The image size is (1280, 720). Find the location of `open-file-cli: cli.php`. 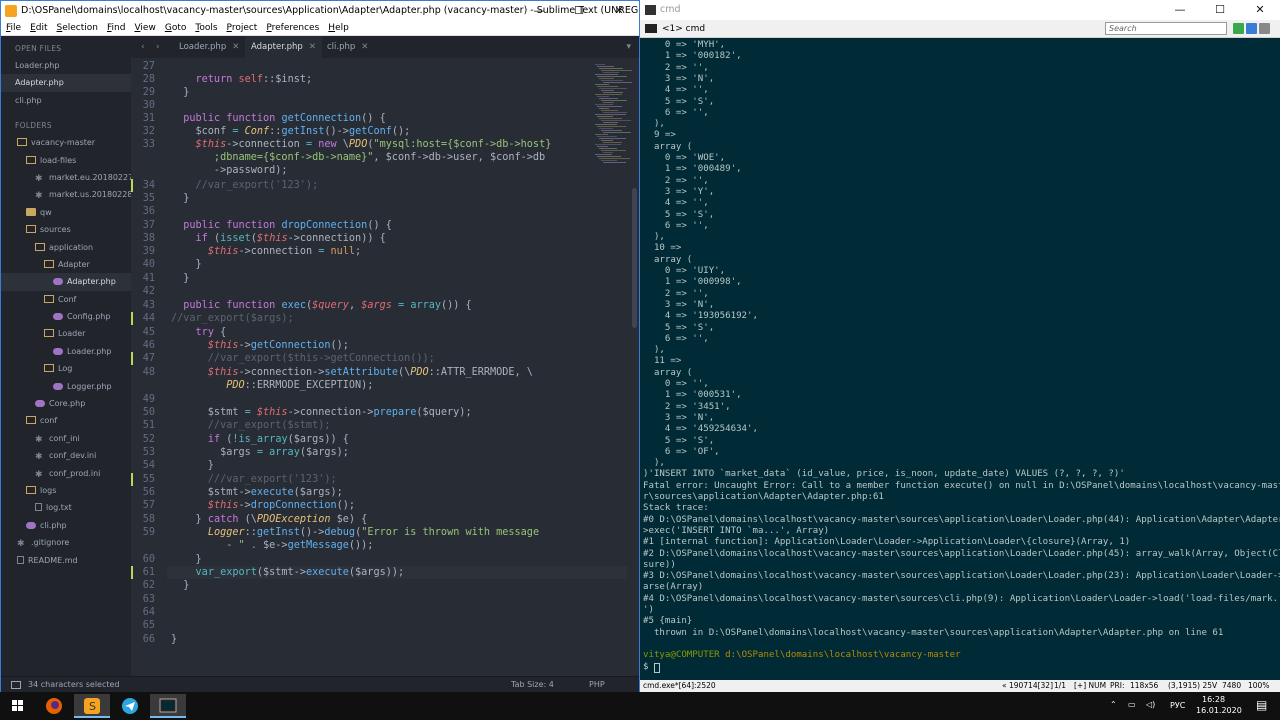

open-file-cli: cli.php is located at coordinates (66, 100).